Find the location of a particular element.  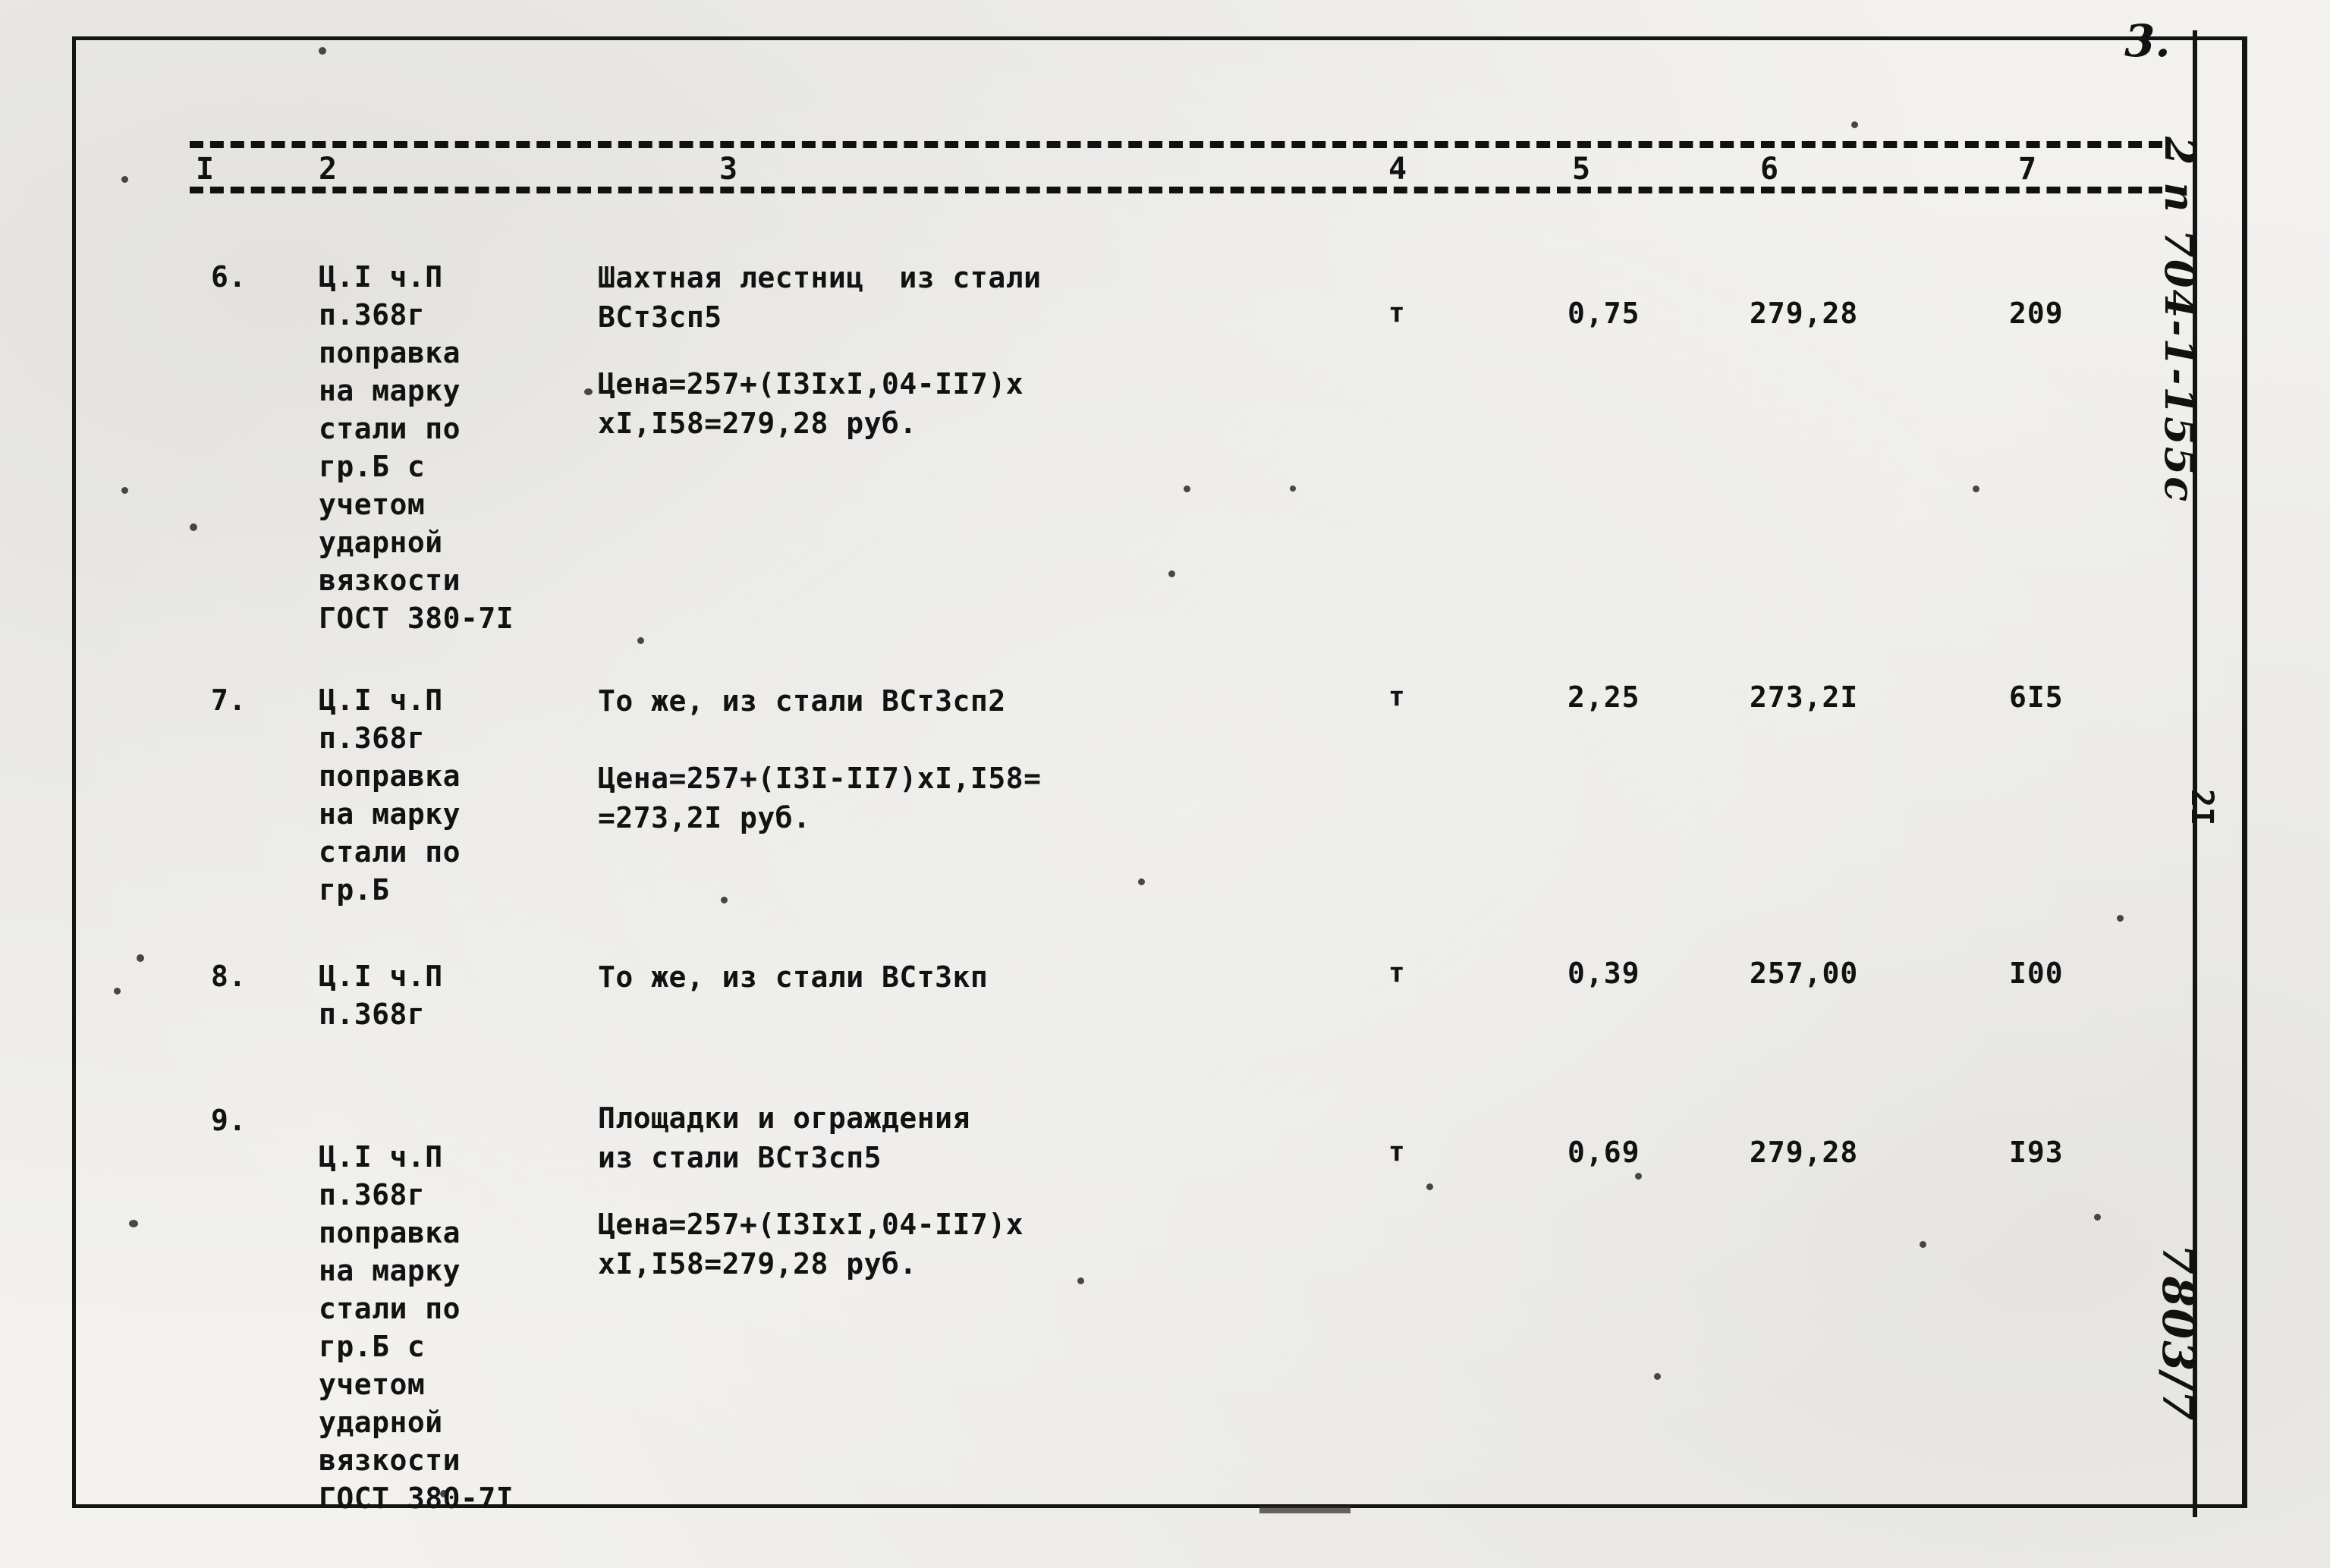

row-description: Шахтная лестниц из стали ВСт3сп5 is located at coordinates (820, 297).